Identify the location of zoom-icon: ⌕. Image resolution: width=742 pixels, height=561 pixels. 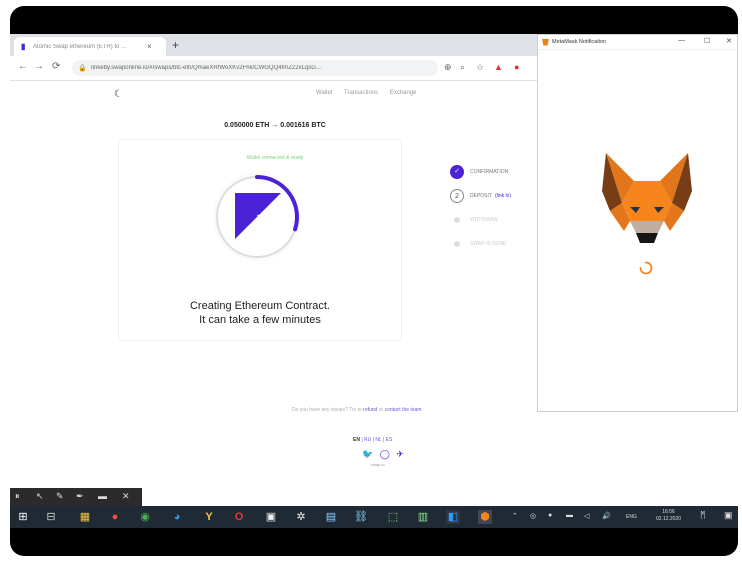
(462, 67).